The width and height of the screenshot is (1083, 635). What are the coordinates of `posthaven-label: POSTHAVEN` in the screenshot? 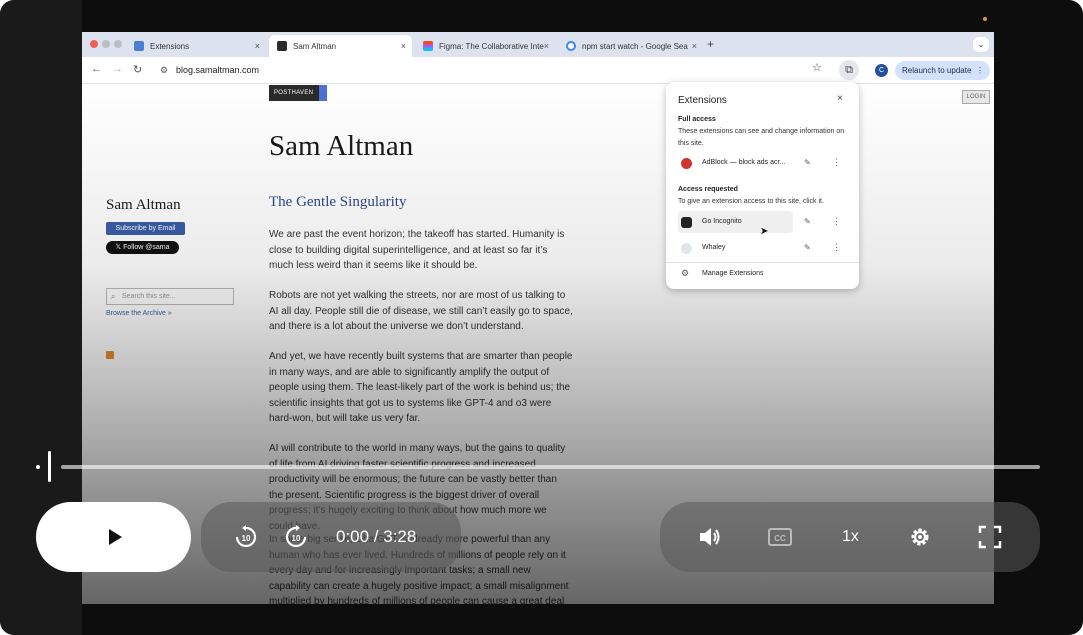 It's located at (294, 93).